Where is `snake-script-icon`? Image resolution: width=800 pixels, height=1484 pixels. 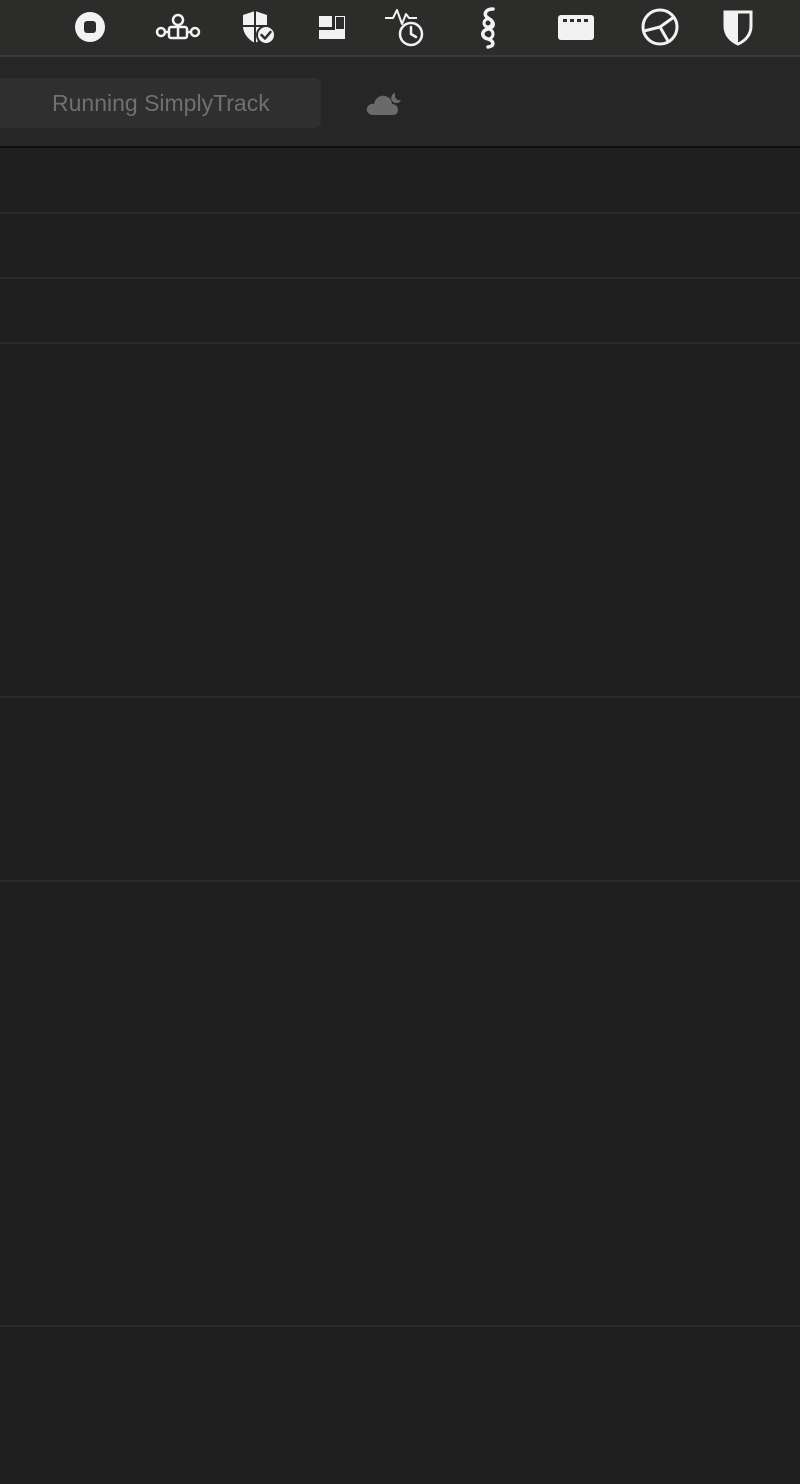 snake-script-icon is located at coordinates (488, 28).